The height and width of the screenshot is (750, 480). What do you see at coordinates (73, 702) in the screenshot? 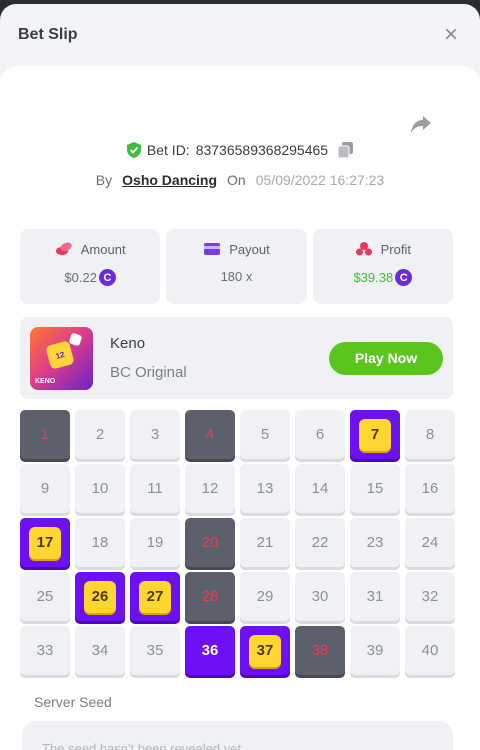
I see `server-seed-label: Server Seed` at bounding box center [73, 702].